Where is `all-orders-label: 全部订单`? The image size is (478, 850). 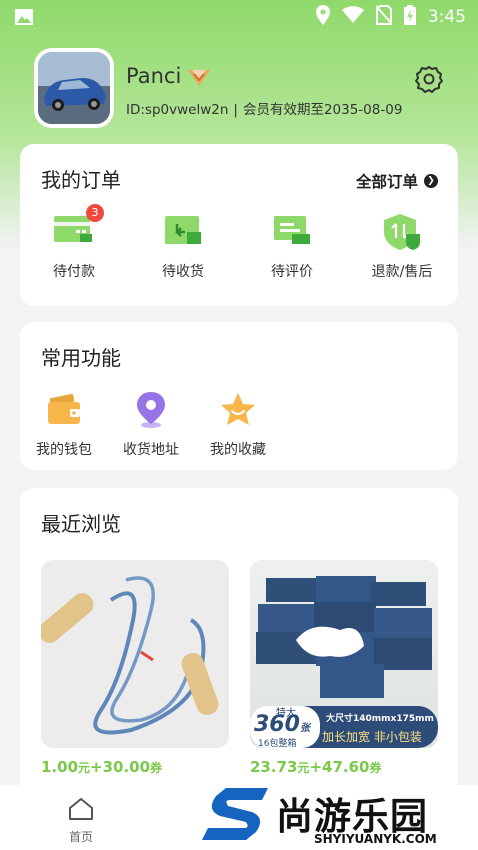
all-orders-label: 全部订单 is located at coordinates (386, 182).